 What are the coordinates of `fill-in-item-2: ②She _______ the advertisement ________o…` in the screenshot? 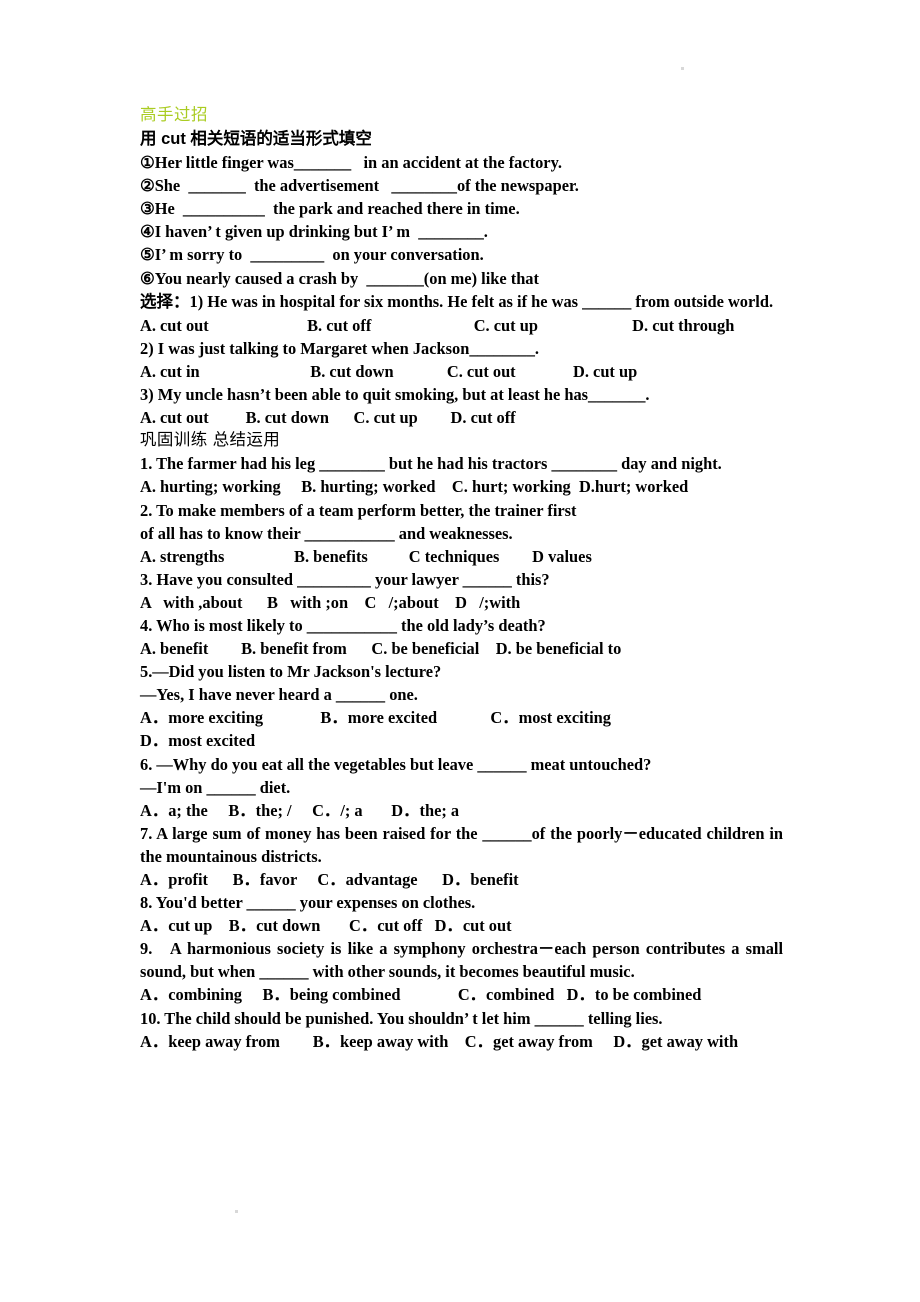 It's located at (359, 186).